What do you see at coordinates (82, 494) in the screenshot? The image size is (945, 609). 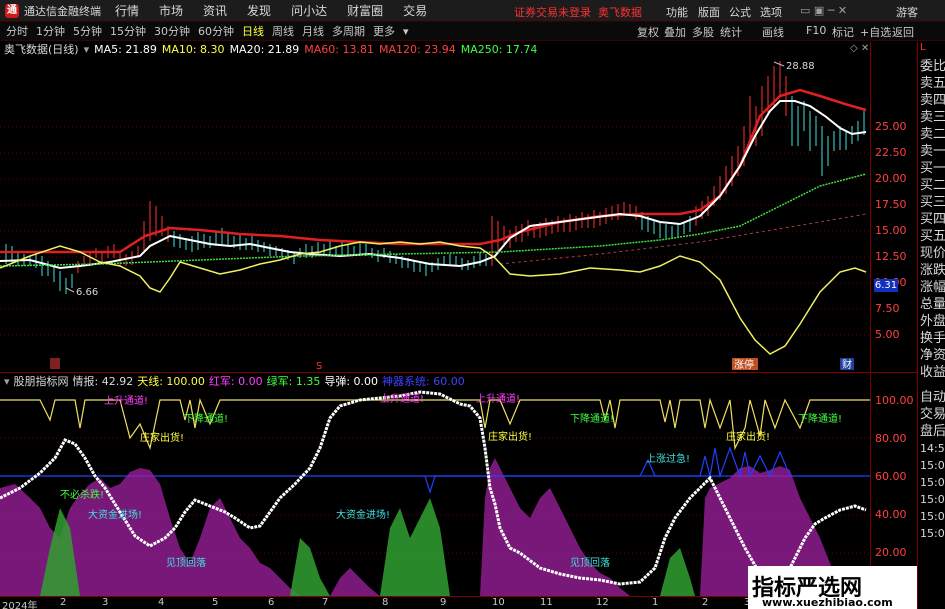 I see `svg-text: 不必杀跌!` at bounding box center [82, 494].